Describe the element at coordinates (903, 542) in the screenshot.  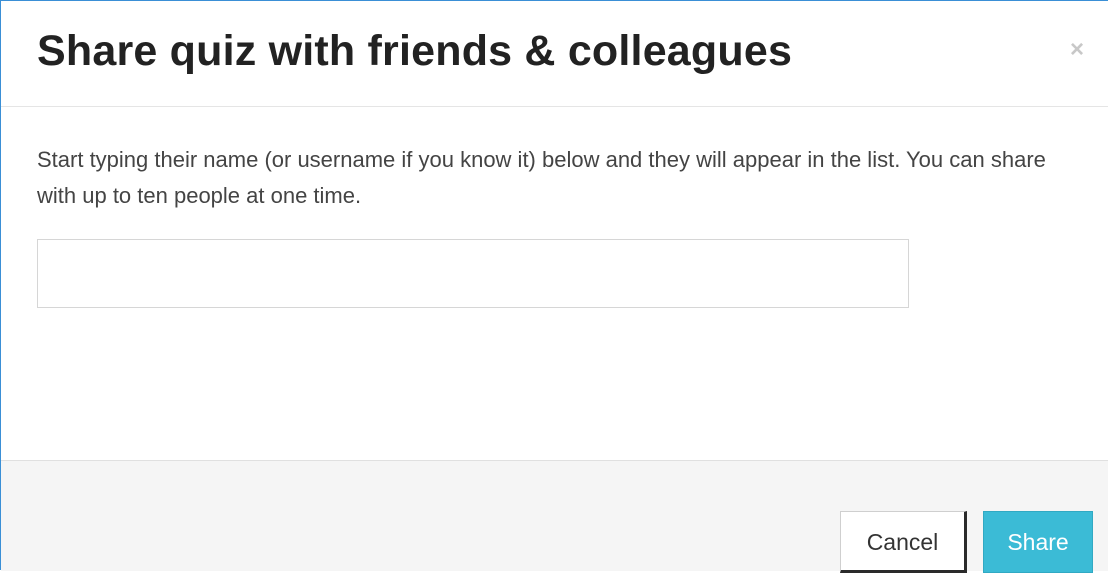
I see `cancel-button: Cancel` at that location.